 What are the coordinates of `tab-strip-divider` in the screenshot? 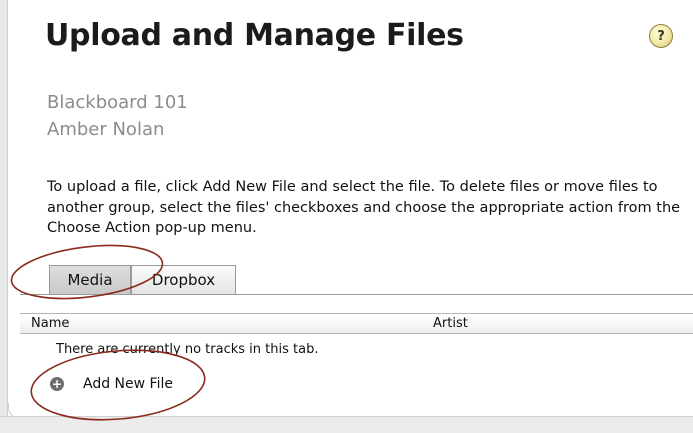 It's located at (356, 294).